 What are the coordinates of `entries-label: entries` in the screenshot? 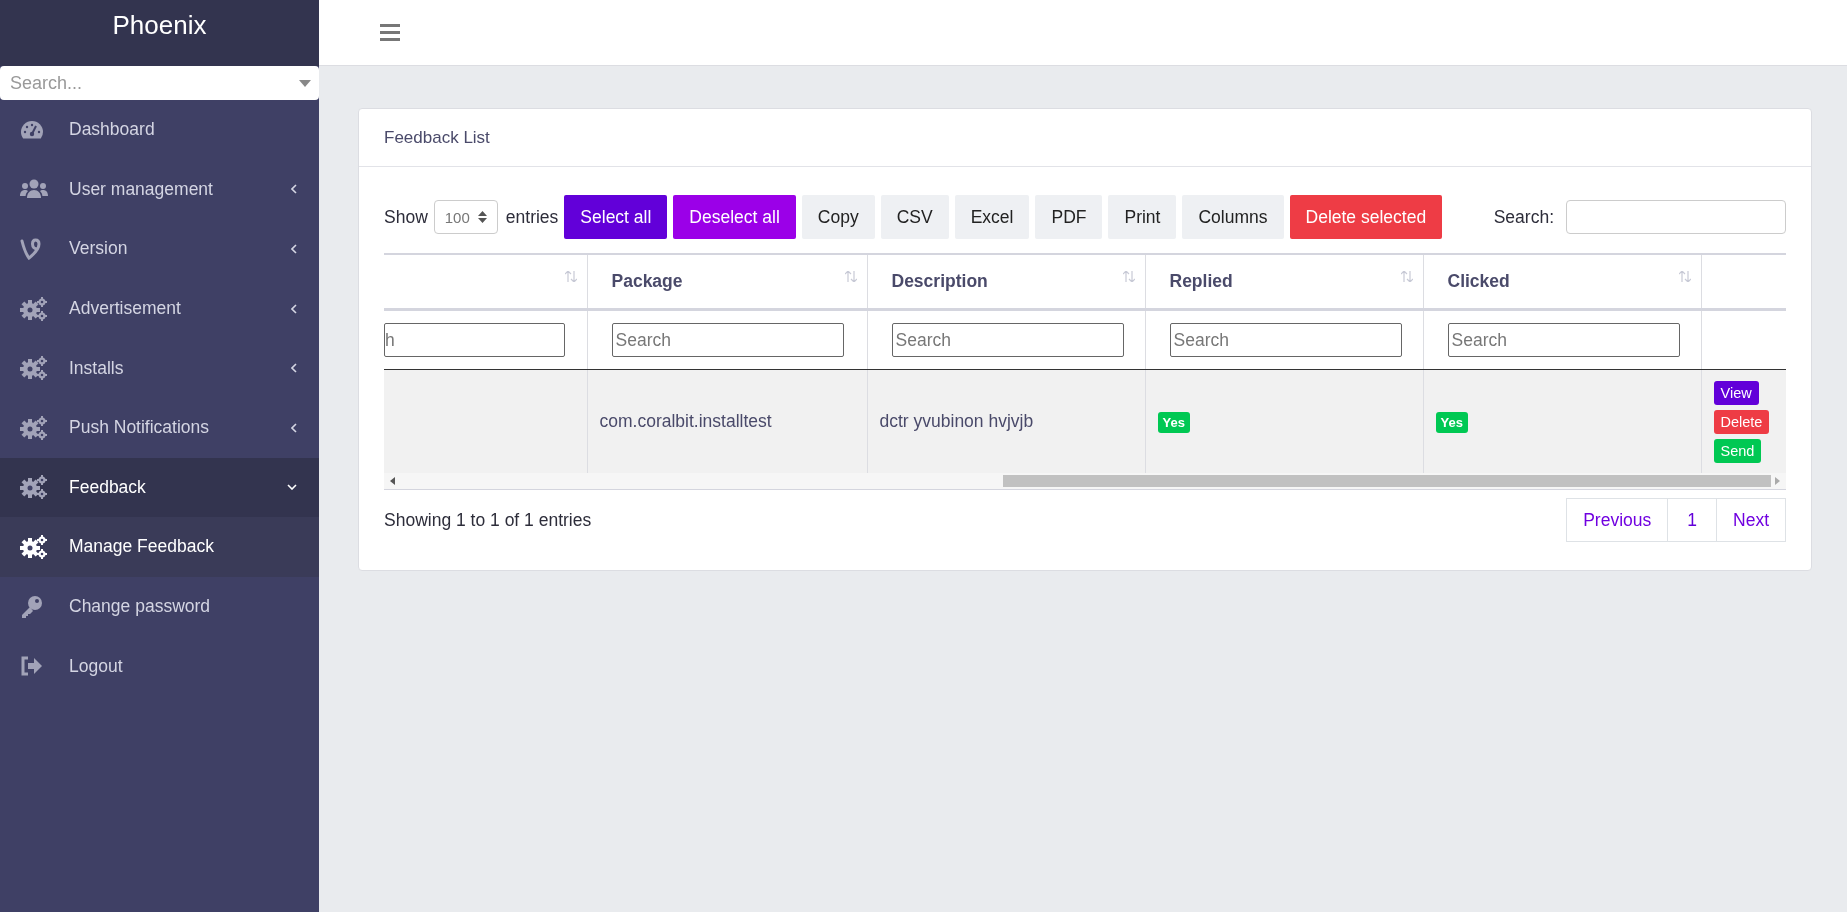 It's located at (532, 217).